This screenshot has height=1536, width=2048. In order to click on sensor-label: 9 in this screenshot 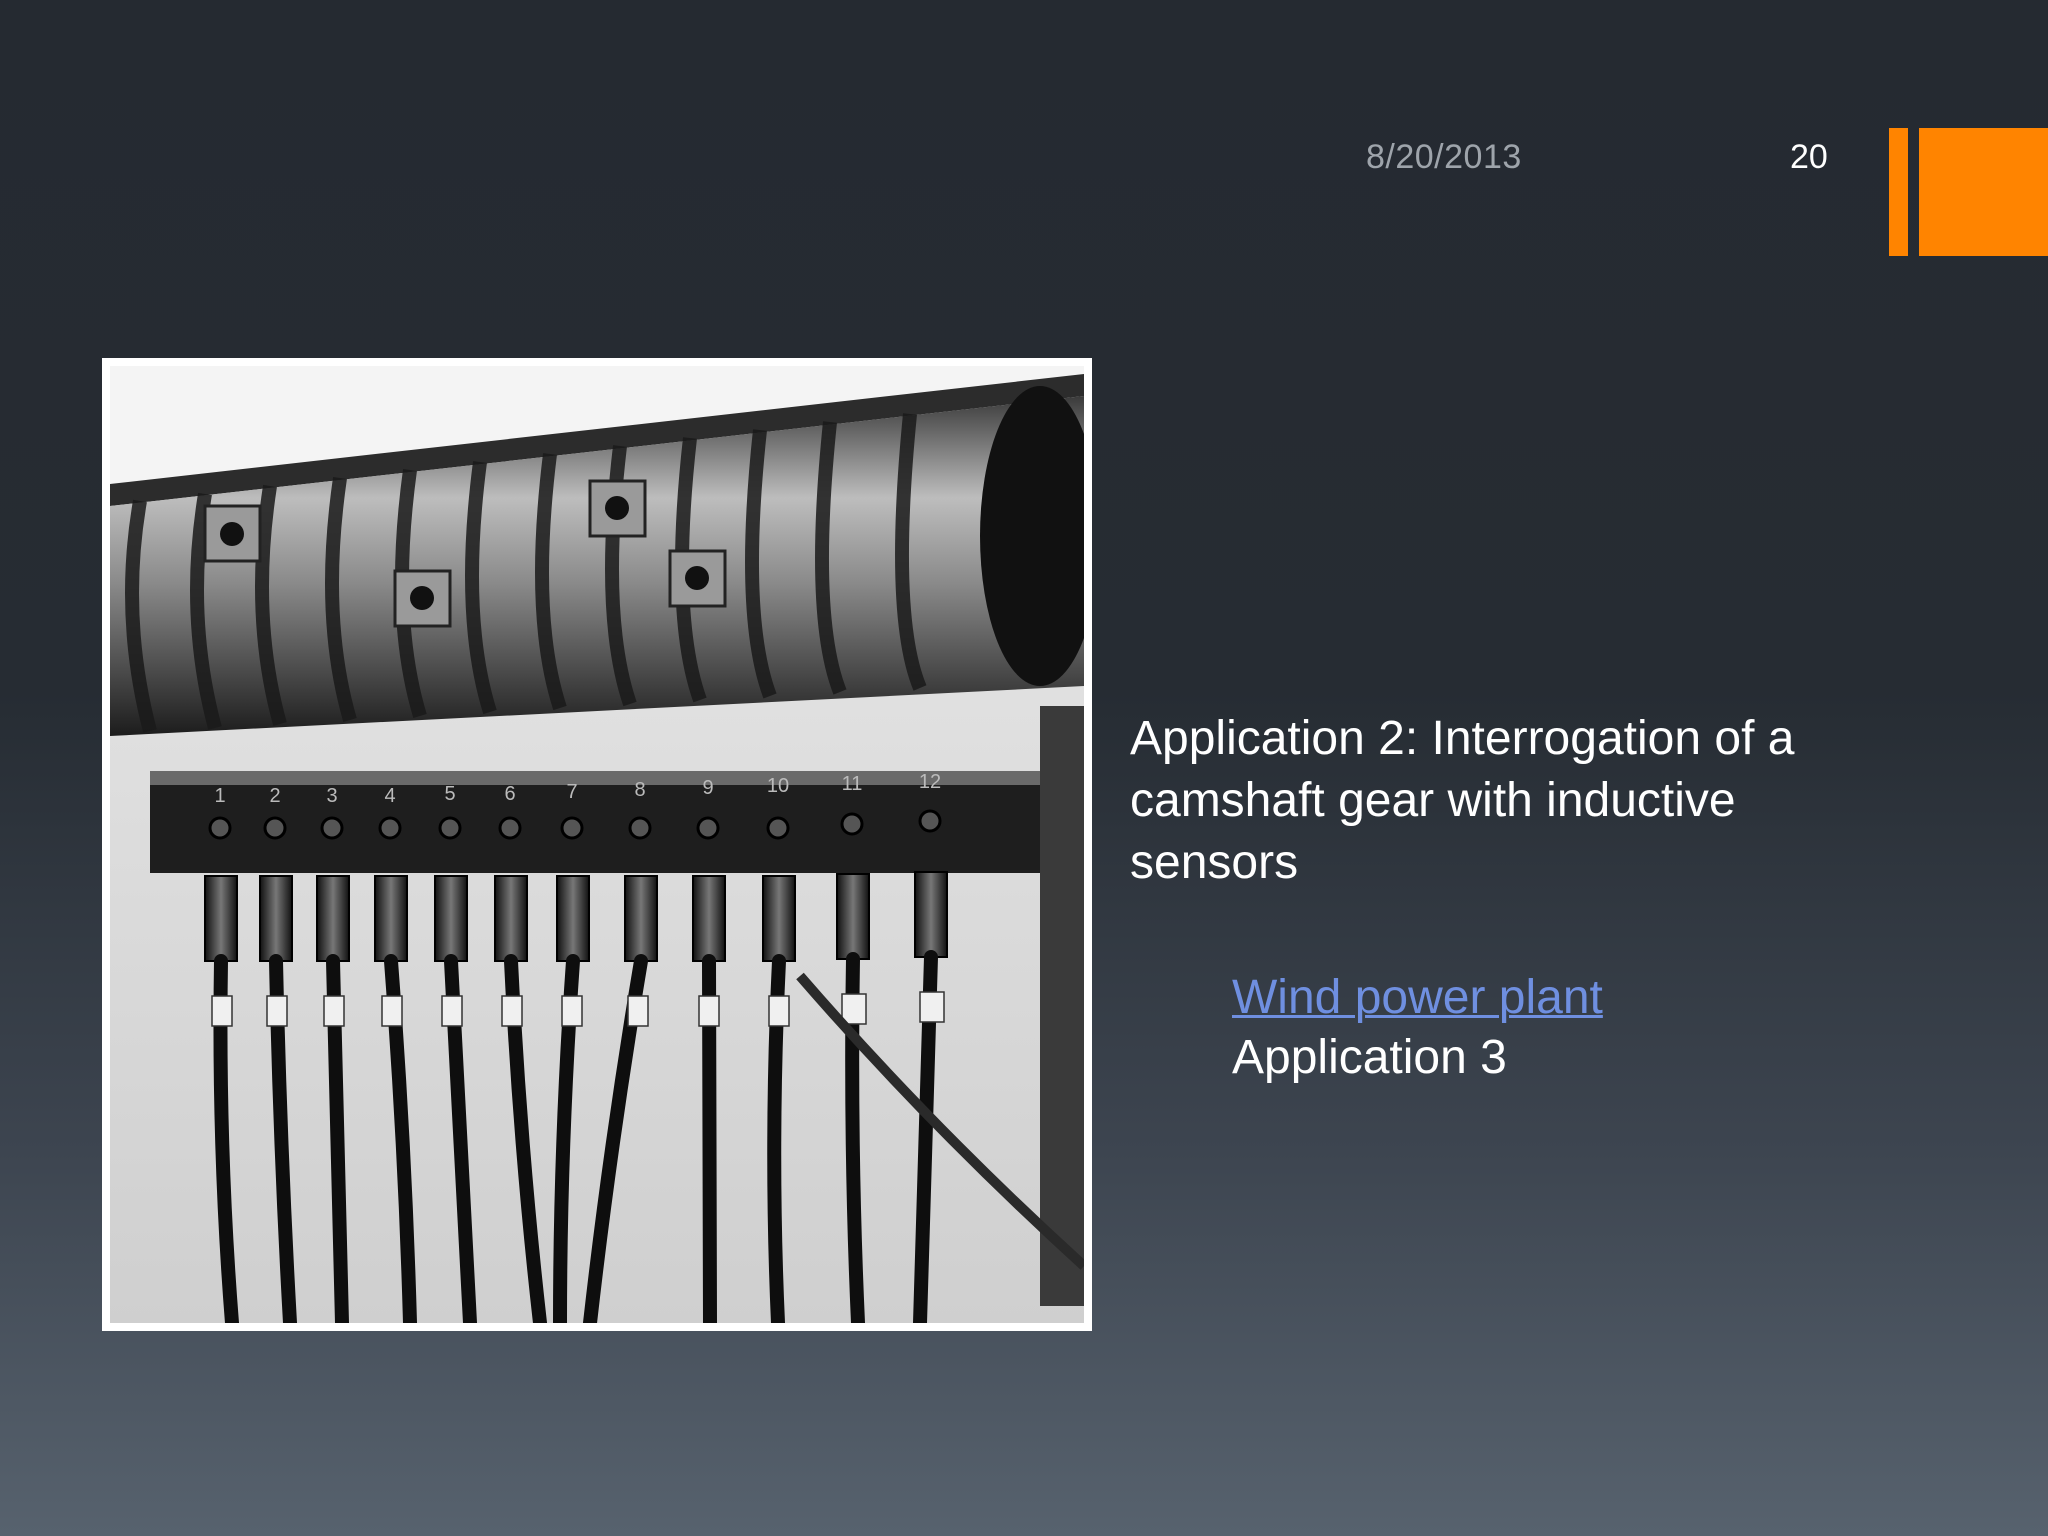, I will do `click(707, 788)`.